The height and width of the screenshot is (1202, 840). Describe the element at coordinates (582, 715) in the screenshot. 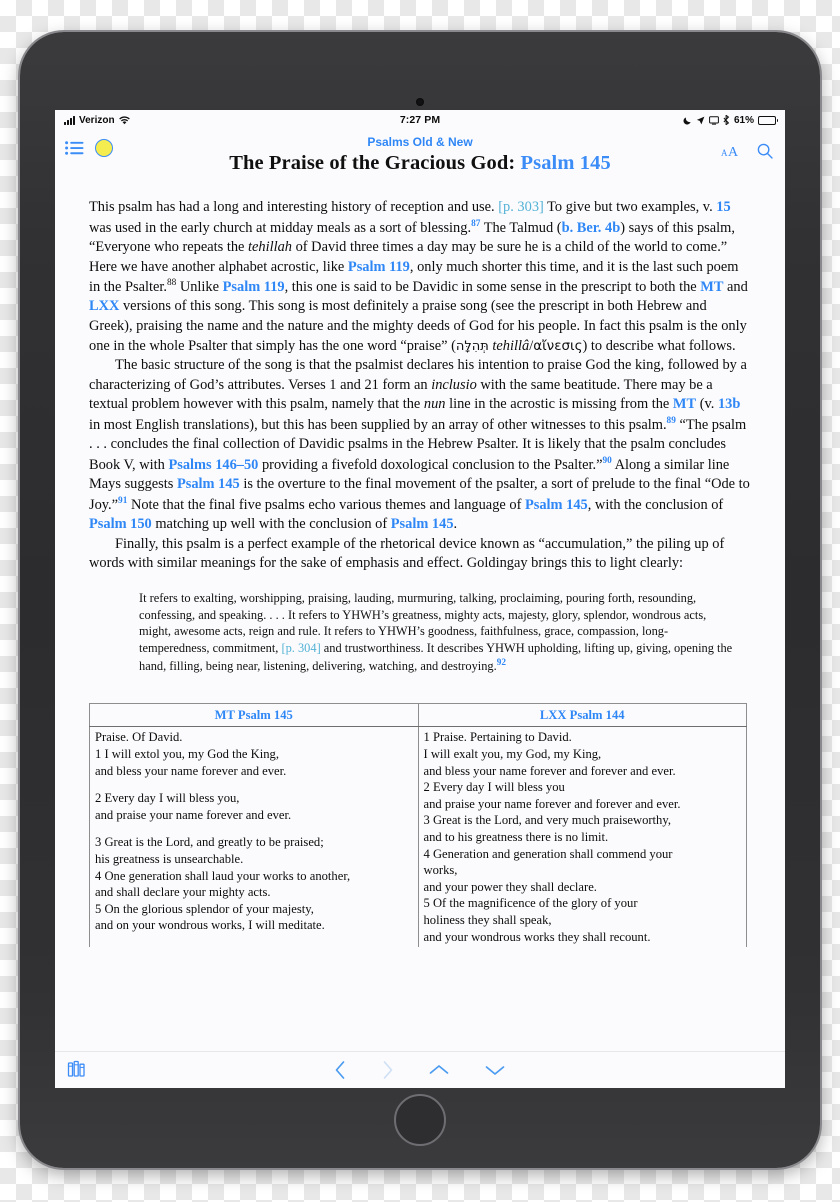

I see `table-header-lxx: LXX Psalm 144` at that location.